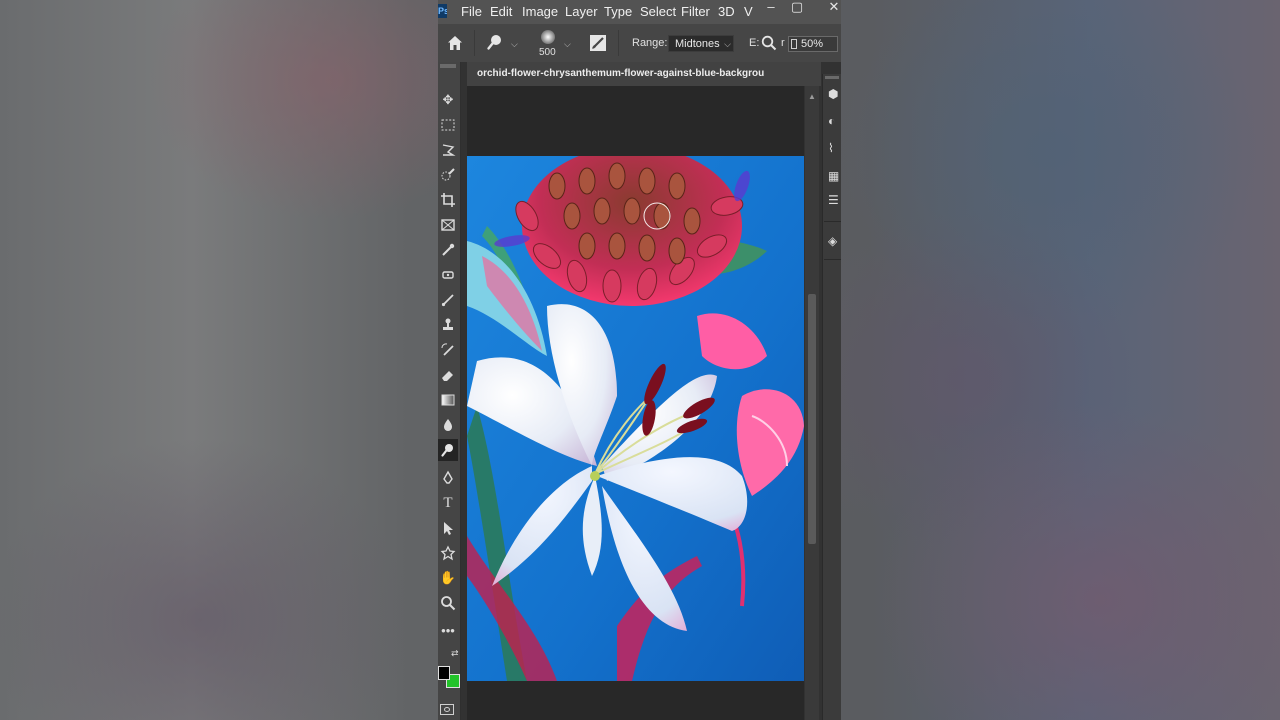 This screenshot has width=1280, height=720. What do you see at coordinates (448, 100) in the screenshot?
I see `move-tool-icon: ✥` at bounding box center [448, 100].